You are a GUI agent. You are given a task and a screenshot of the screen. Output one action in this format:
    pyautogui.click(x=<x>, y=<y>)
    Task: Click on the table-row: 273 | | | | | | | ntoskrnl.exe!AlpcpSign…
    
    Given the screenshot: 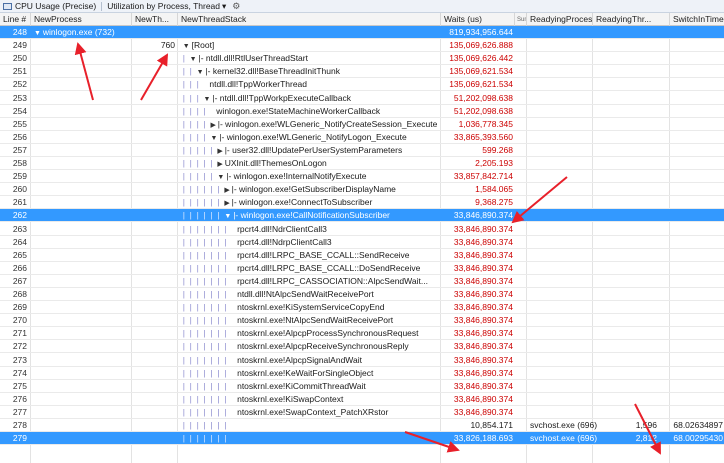 What is the action you would take?
    pyautogui.click(x=362, y=360)
    